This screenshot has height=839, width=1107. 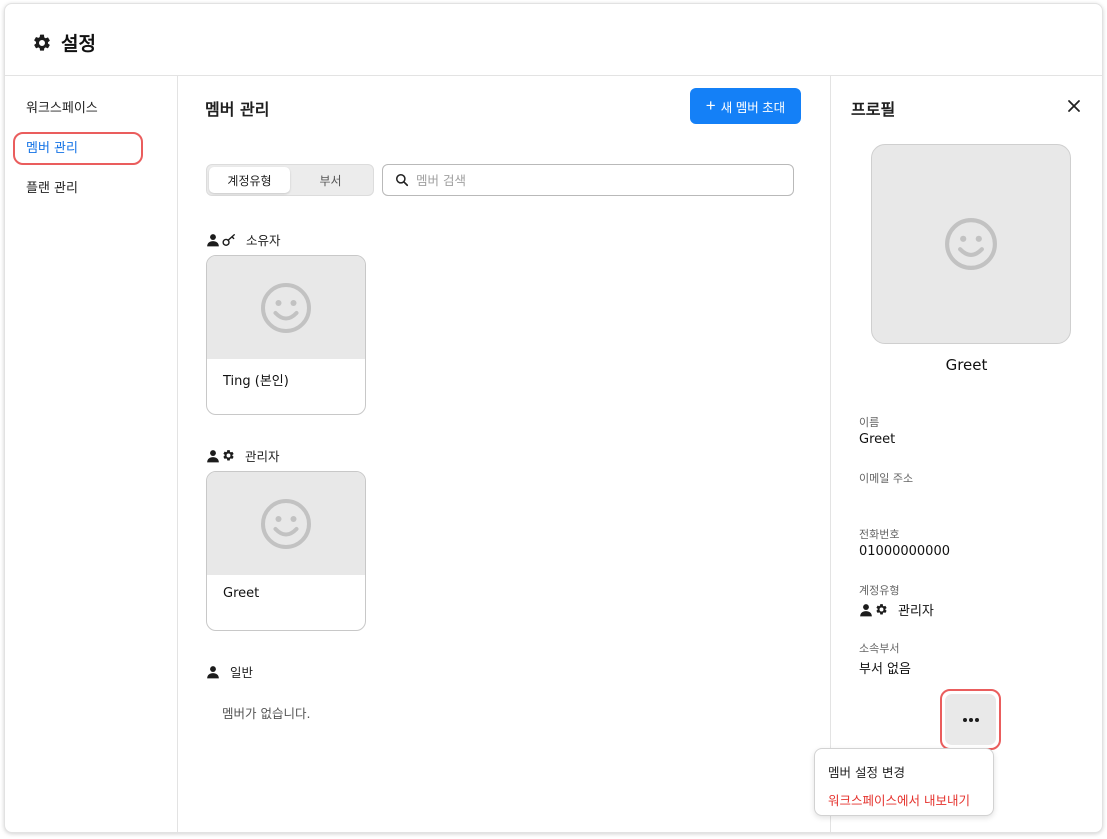 I want to click on empty-state-text: 멤버가 없습니다., so click(x=266, y=713).